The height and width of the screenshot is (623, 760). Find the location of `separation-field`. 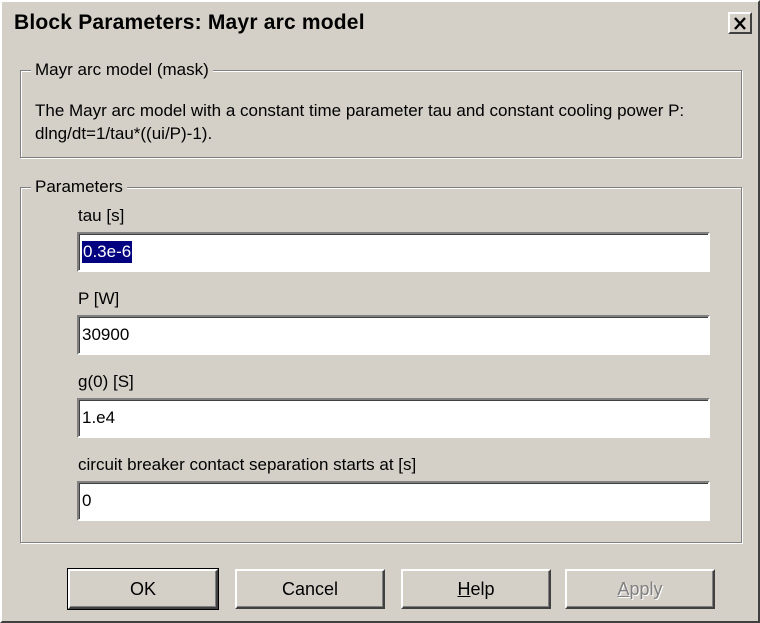

separation-field is located at coordinates (393, 501).